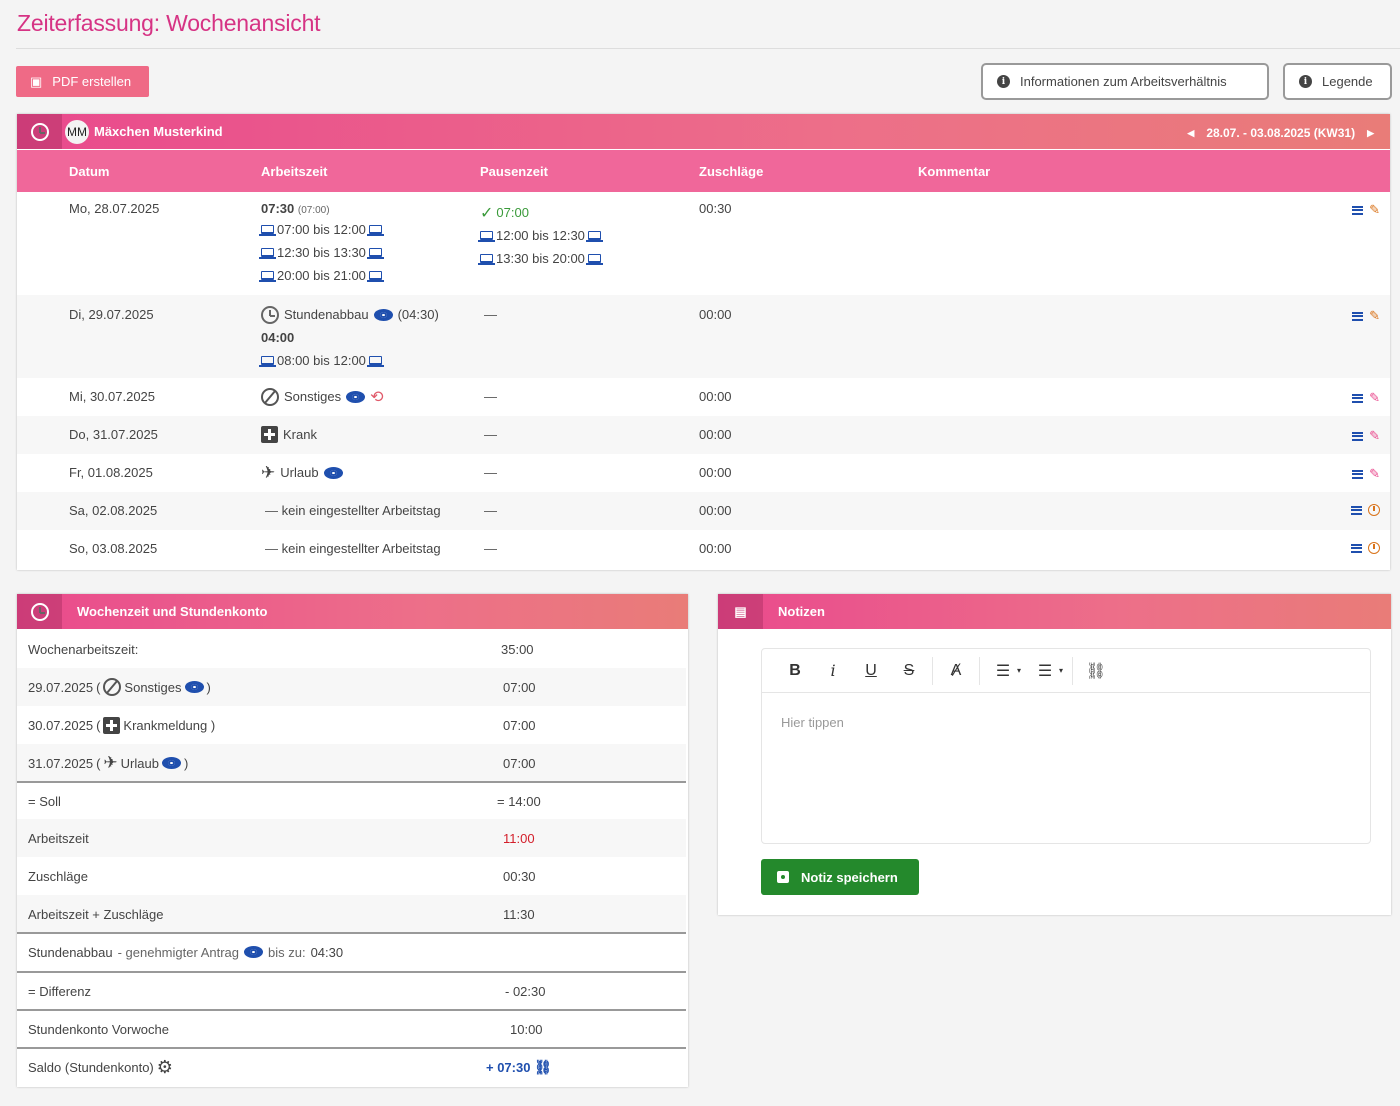 The height and width of the screenshot is (1106, 1400). What do you see at coordinates (812, 722) in the screenshot?
I see `notes-input: Hier tippen` at bounding box center [812, 722].